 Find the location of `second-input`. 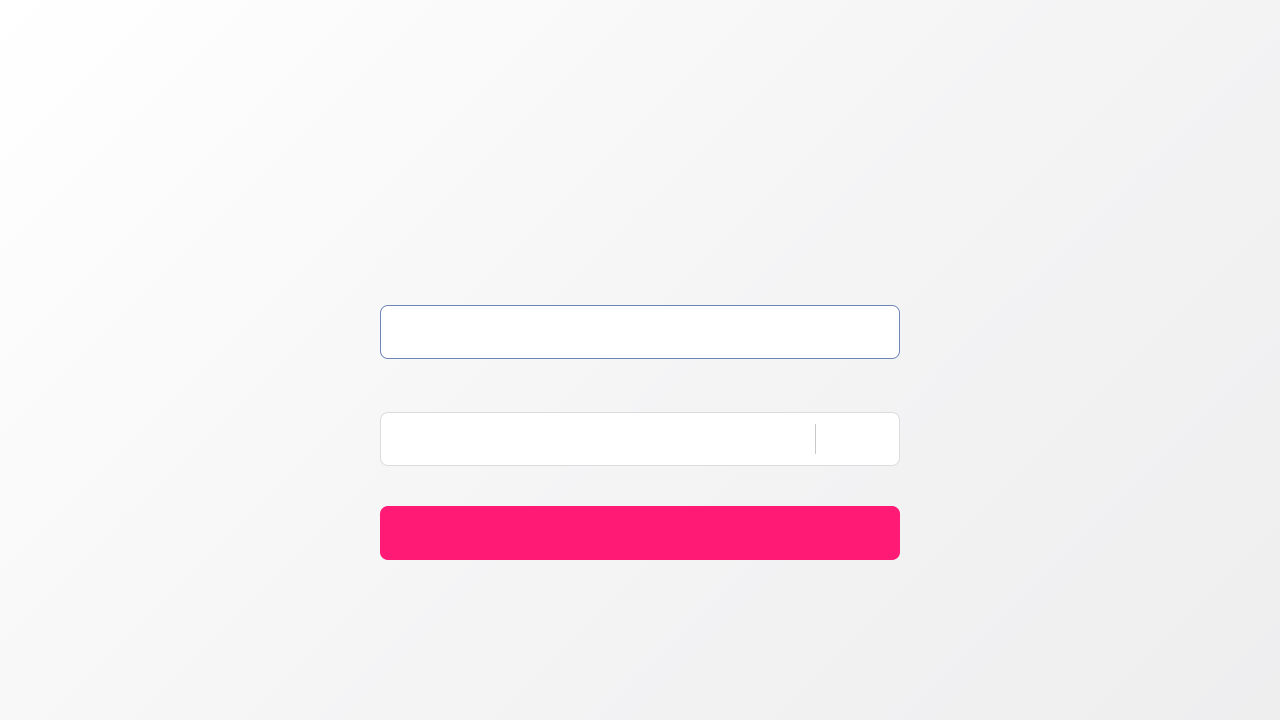

second-input is located at coordinates (598, 439).